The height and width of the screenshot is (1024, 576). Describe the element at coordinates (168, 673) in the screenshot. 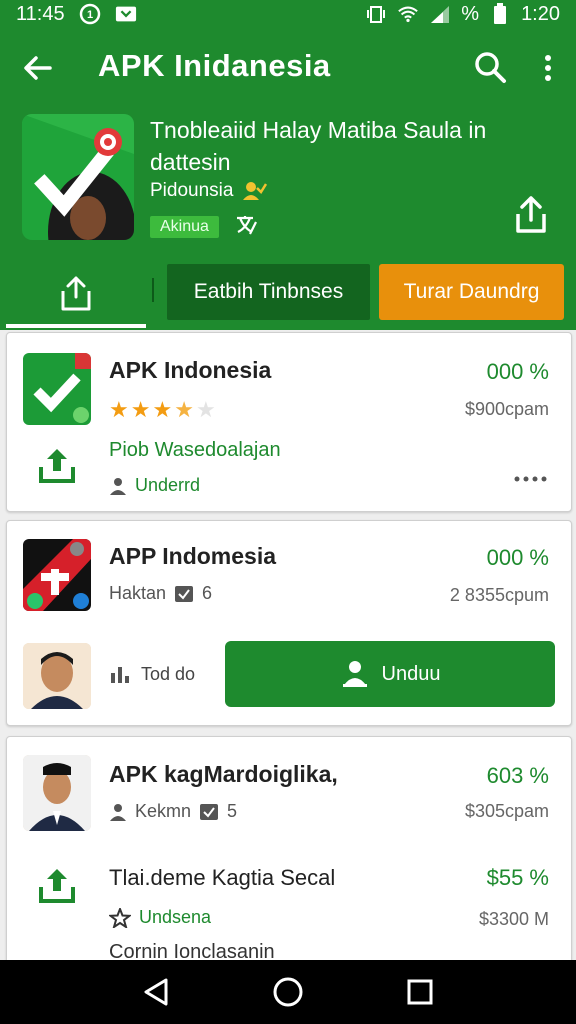

I see `secondary-label: Tod do` at that location.